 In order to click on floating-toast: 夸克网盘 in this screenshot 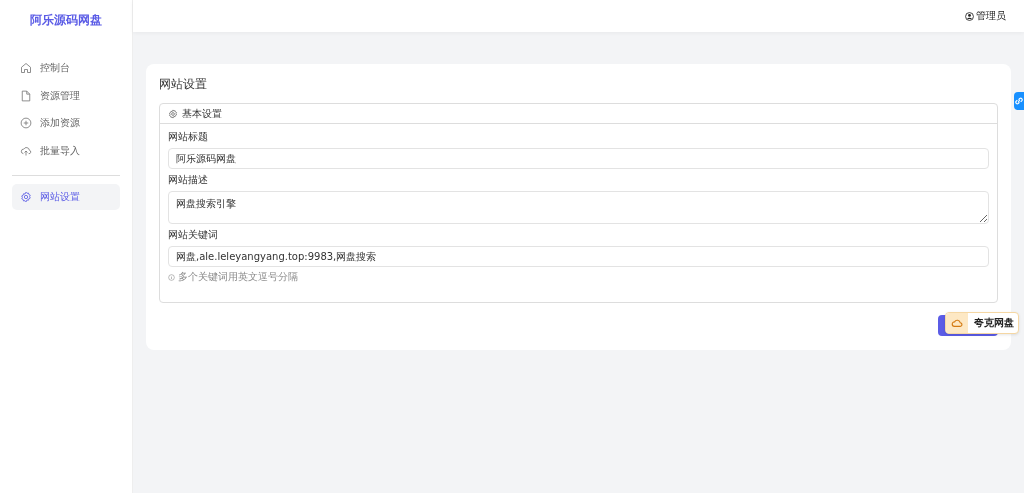, I will do `click(982, 323)`.